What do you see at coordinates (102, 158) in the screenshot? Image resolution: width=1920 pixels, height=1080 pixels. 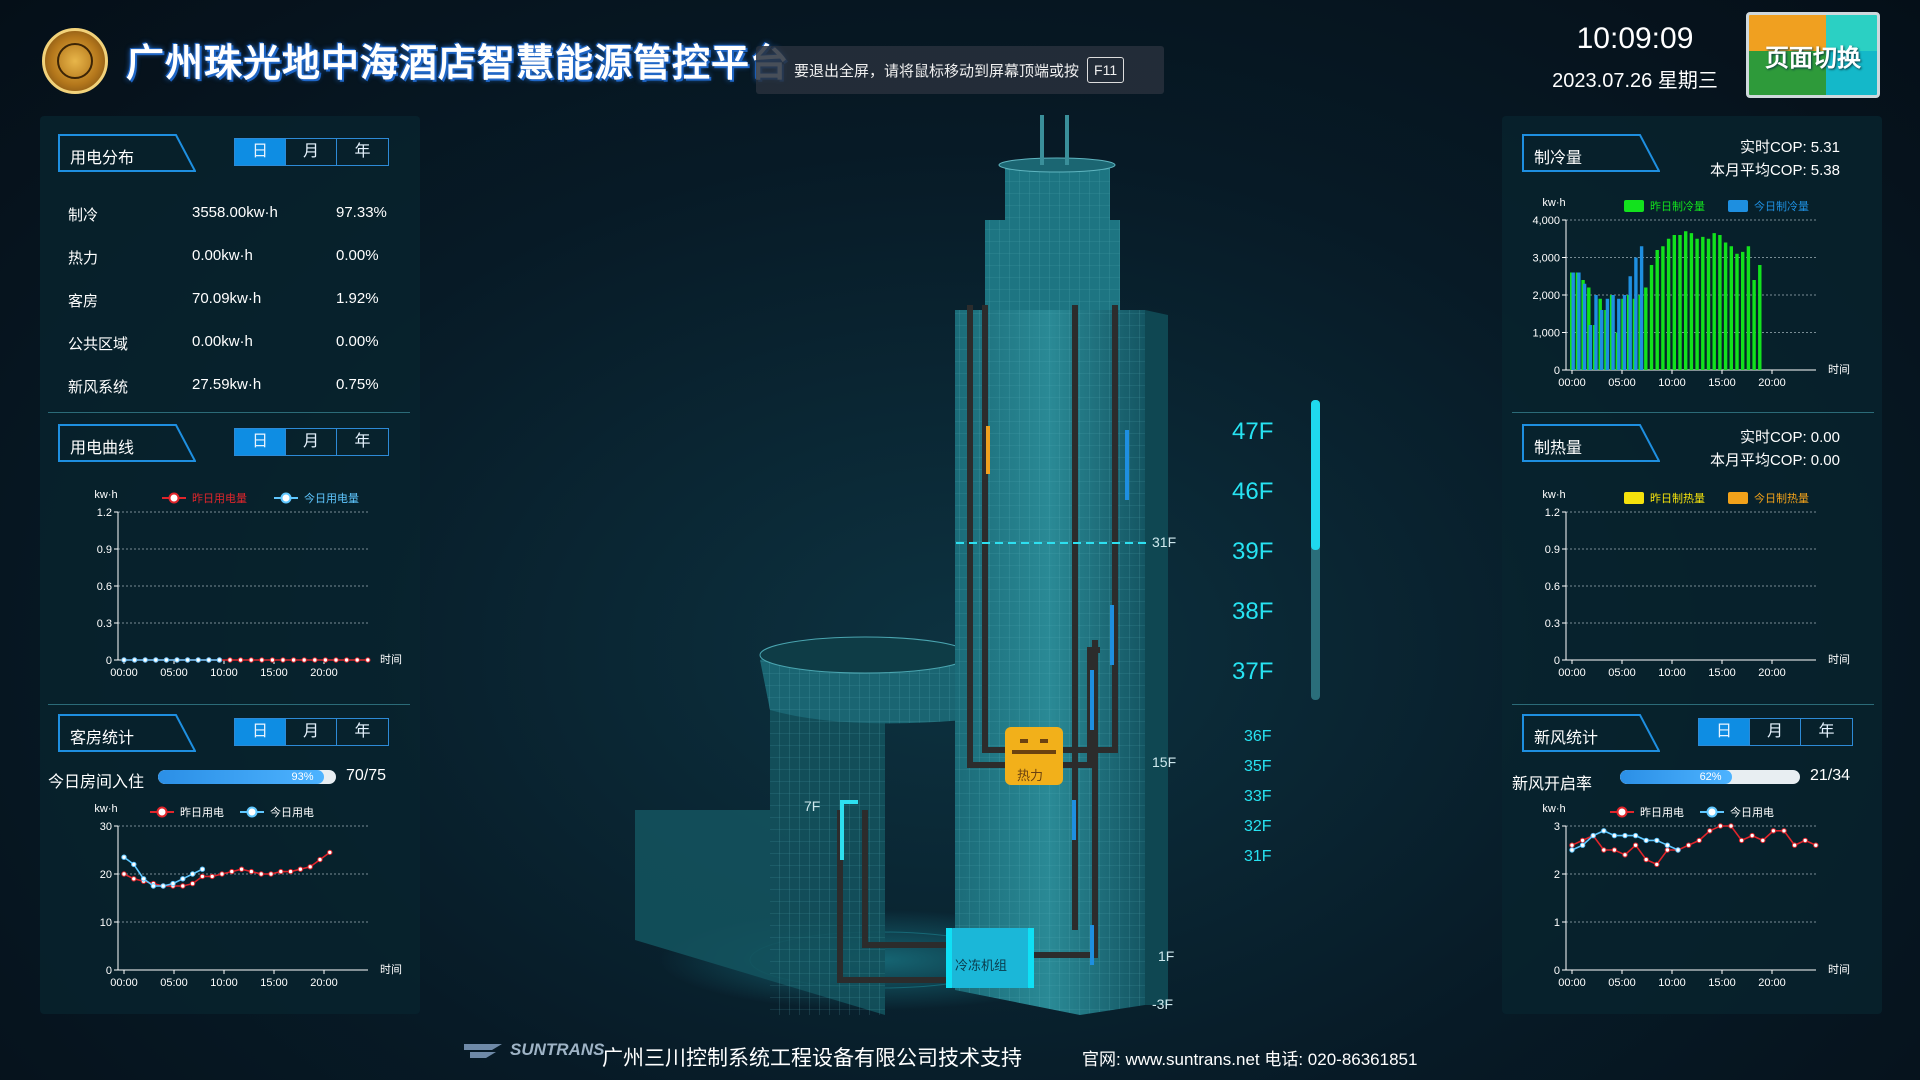 I see `power-distribution-title: 用电分布` at bounding box center [102, 158].